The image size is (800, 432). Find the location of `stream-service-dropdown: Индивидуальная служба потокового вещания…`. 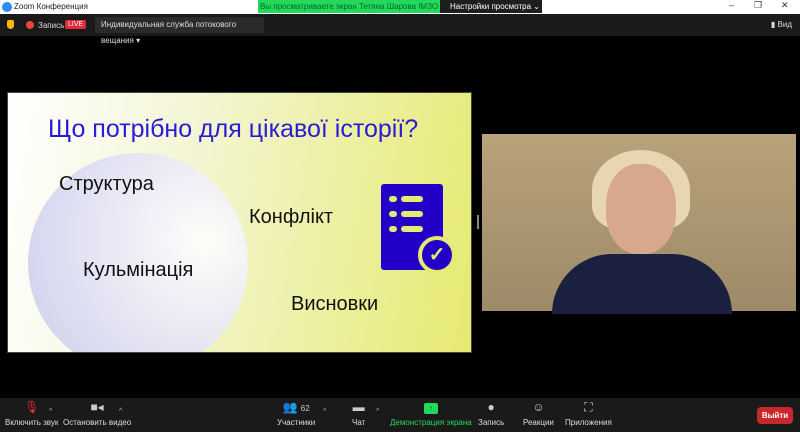

stream-service-dropdown: Индивидуальная служба потокового вещания… is located at coordinates (179, 31).